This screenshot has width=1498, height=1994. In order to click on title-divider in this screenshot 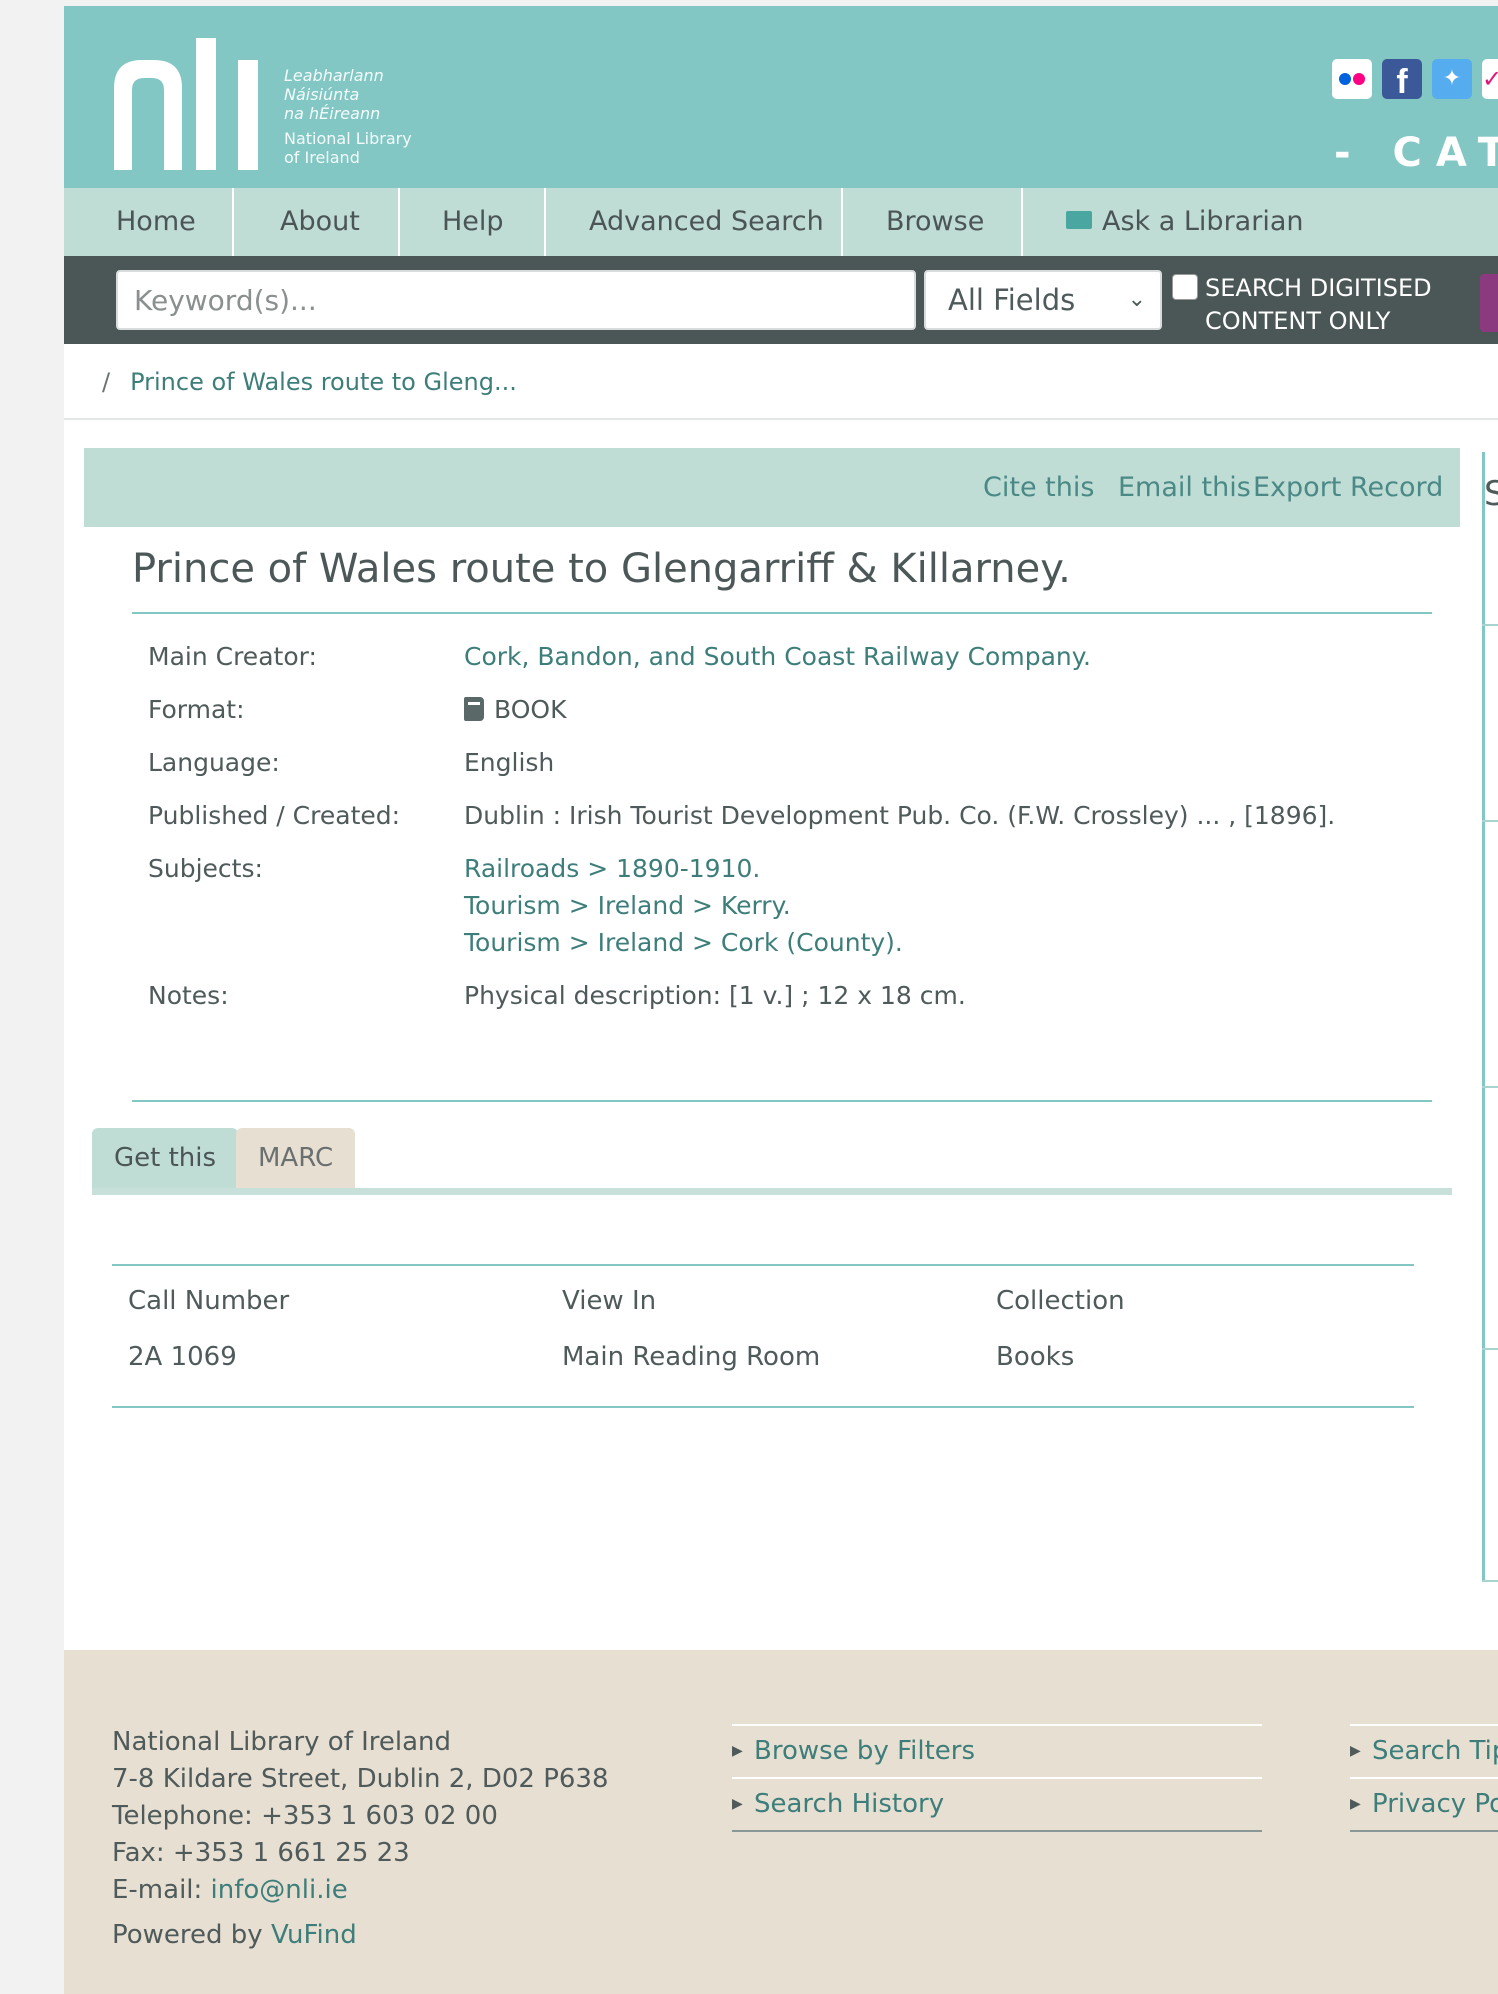, I will do `click(782, 613)`.